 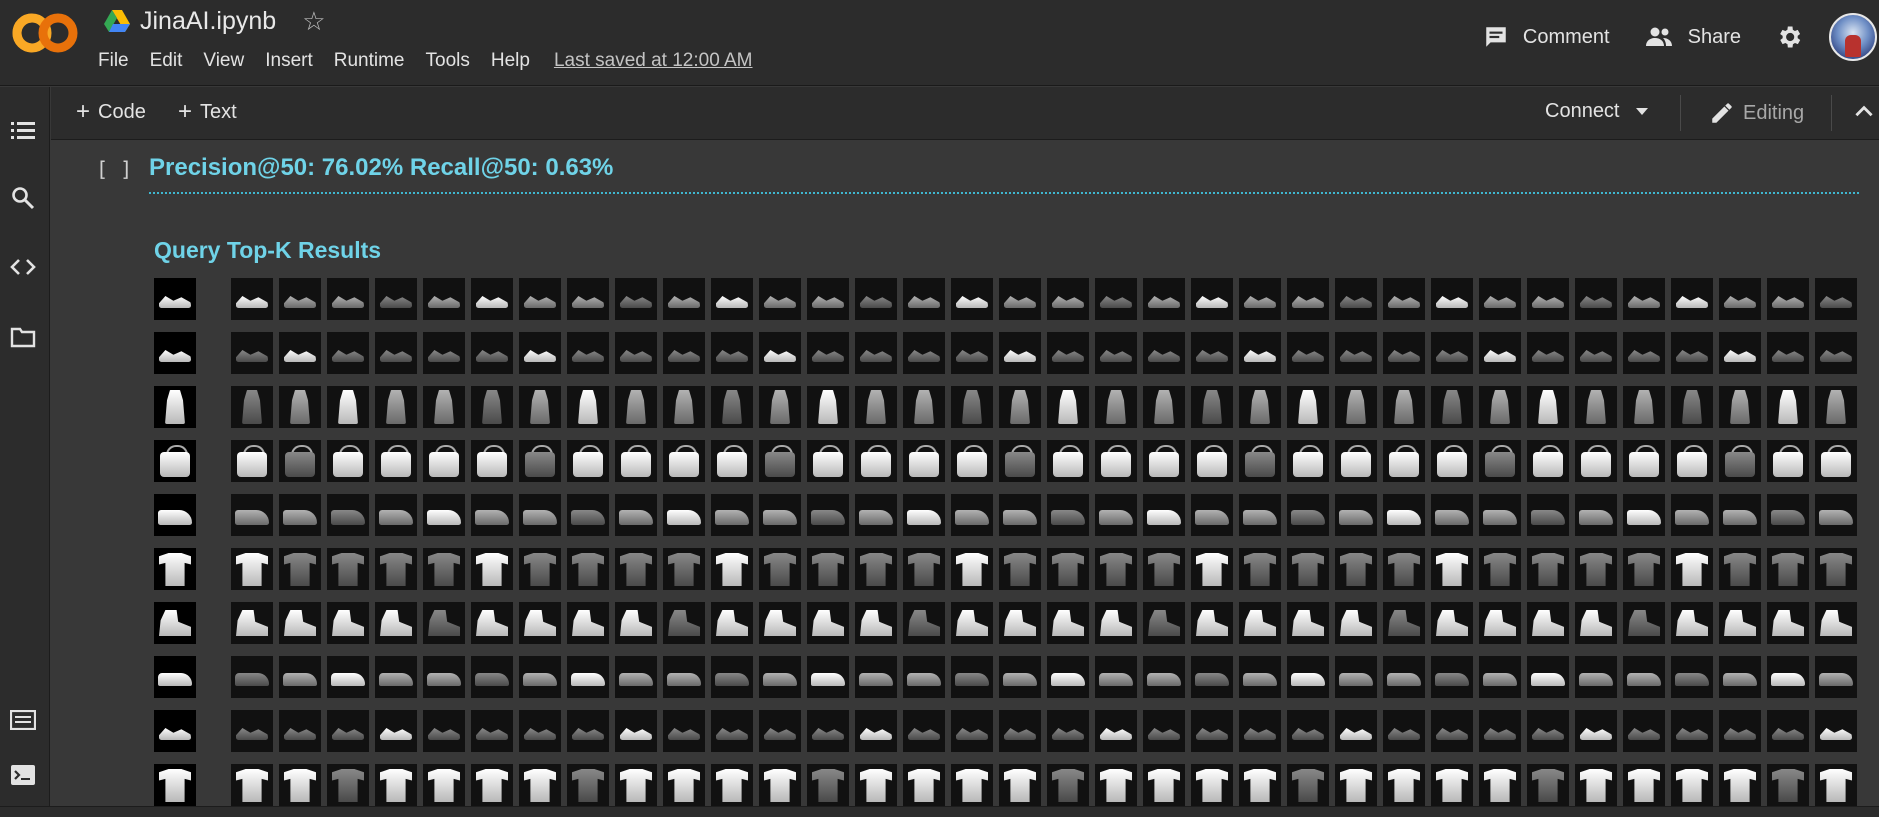 What do you see at coordinates (1596, 111) in the screenshot?
I see `connect-button: Connect` at bounding box center [1596, 111].